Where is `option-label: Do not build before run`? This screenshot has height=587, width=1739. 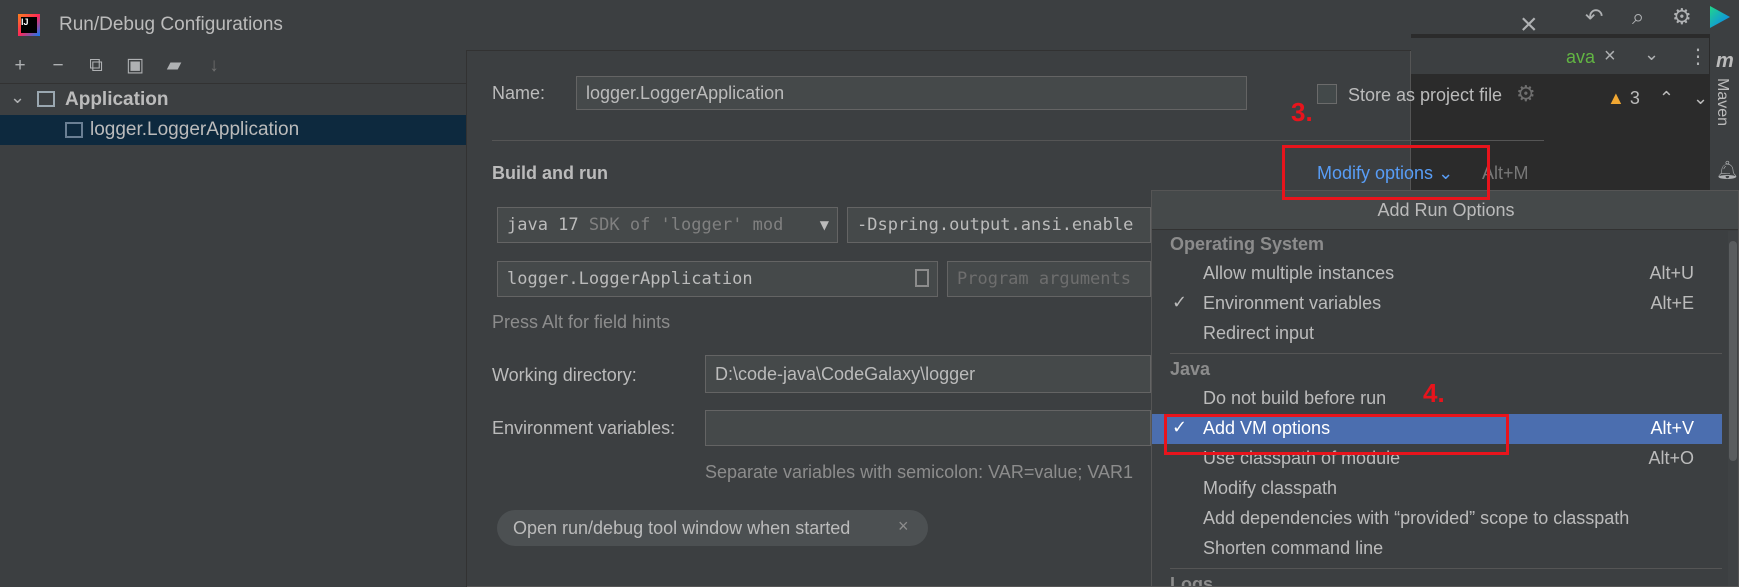 option-label: Do not build before run is located at coordinates (1295, 398).